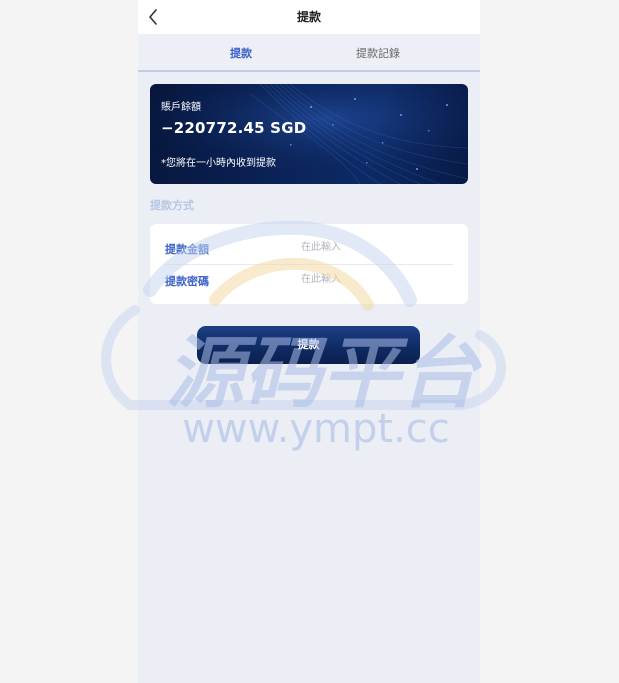 This screenshot has width=619, height=683. I want to click on section-title-withdraw-method: 提款方式, so click(172, 205).